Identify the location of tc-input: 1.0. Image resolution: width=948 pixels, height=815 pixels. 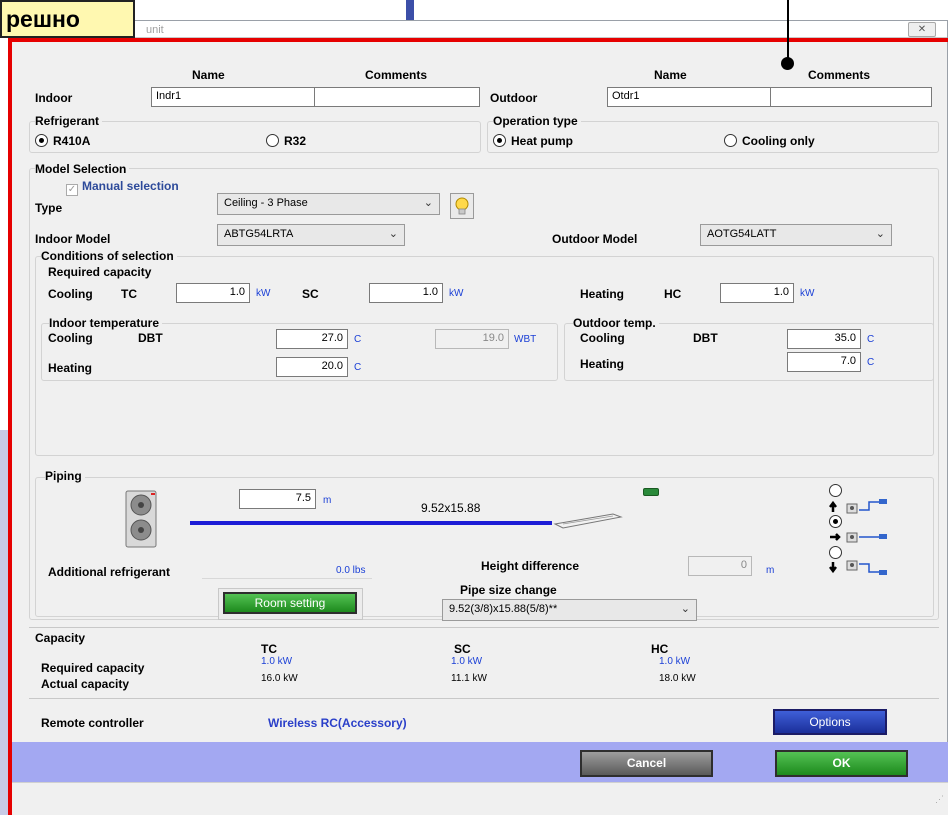
(213, 293).